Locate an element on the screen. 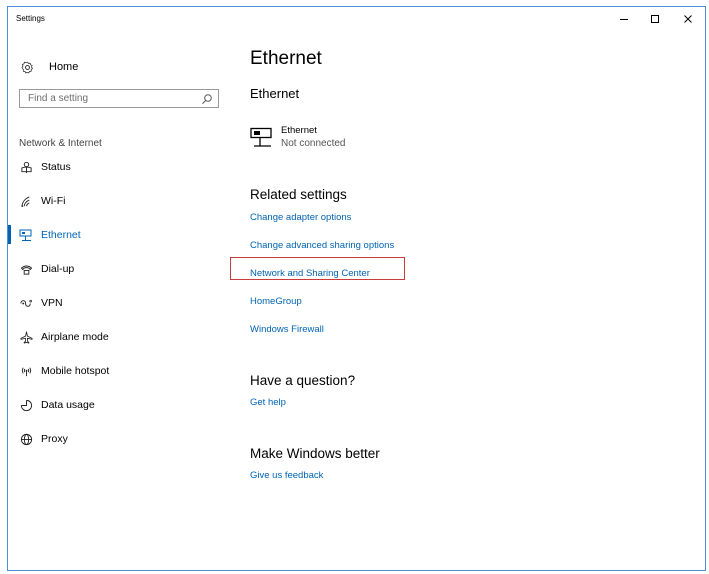 The width and height of the screenshot is (709, 574). connection-name: Ethernet is located at coordinates (299, 130).